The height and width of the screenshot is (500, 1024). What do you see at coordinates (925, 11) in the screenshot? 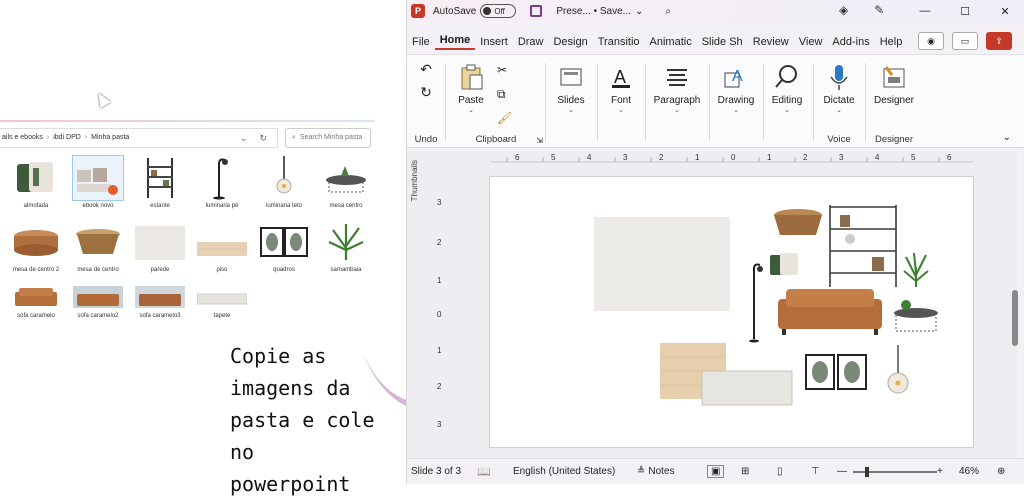
I see `minimize-button: —` at bounding box center [925, 11].